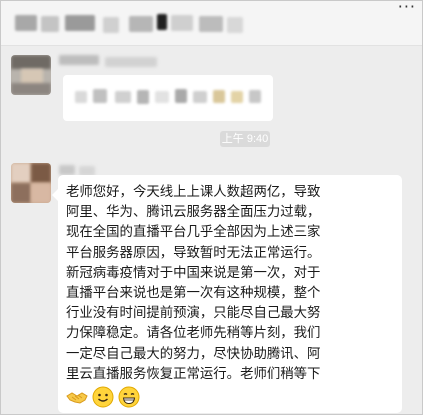 This screenshot has width=423, height=415. Describe the element at coordinates (407, 8) in the screenshot. I see `more-options-icon: ···` at that location.